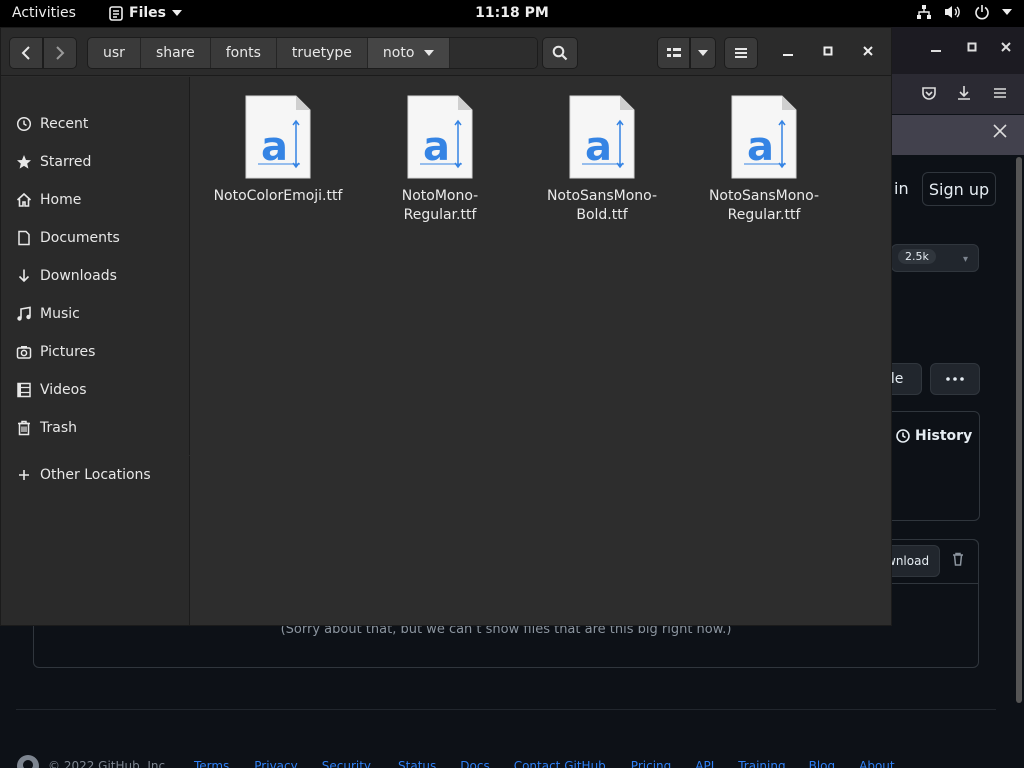 The image size is (1024, 768). I want to click on search-button, so click(560, 53).